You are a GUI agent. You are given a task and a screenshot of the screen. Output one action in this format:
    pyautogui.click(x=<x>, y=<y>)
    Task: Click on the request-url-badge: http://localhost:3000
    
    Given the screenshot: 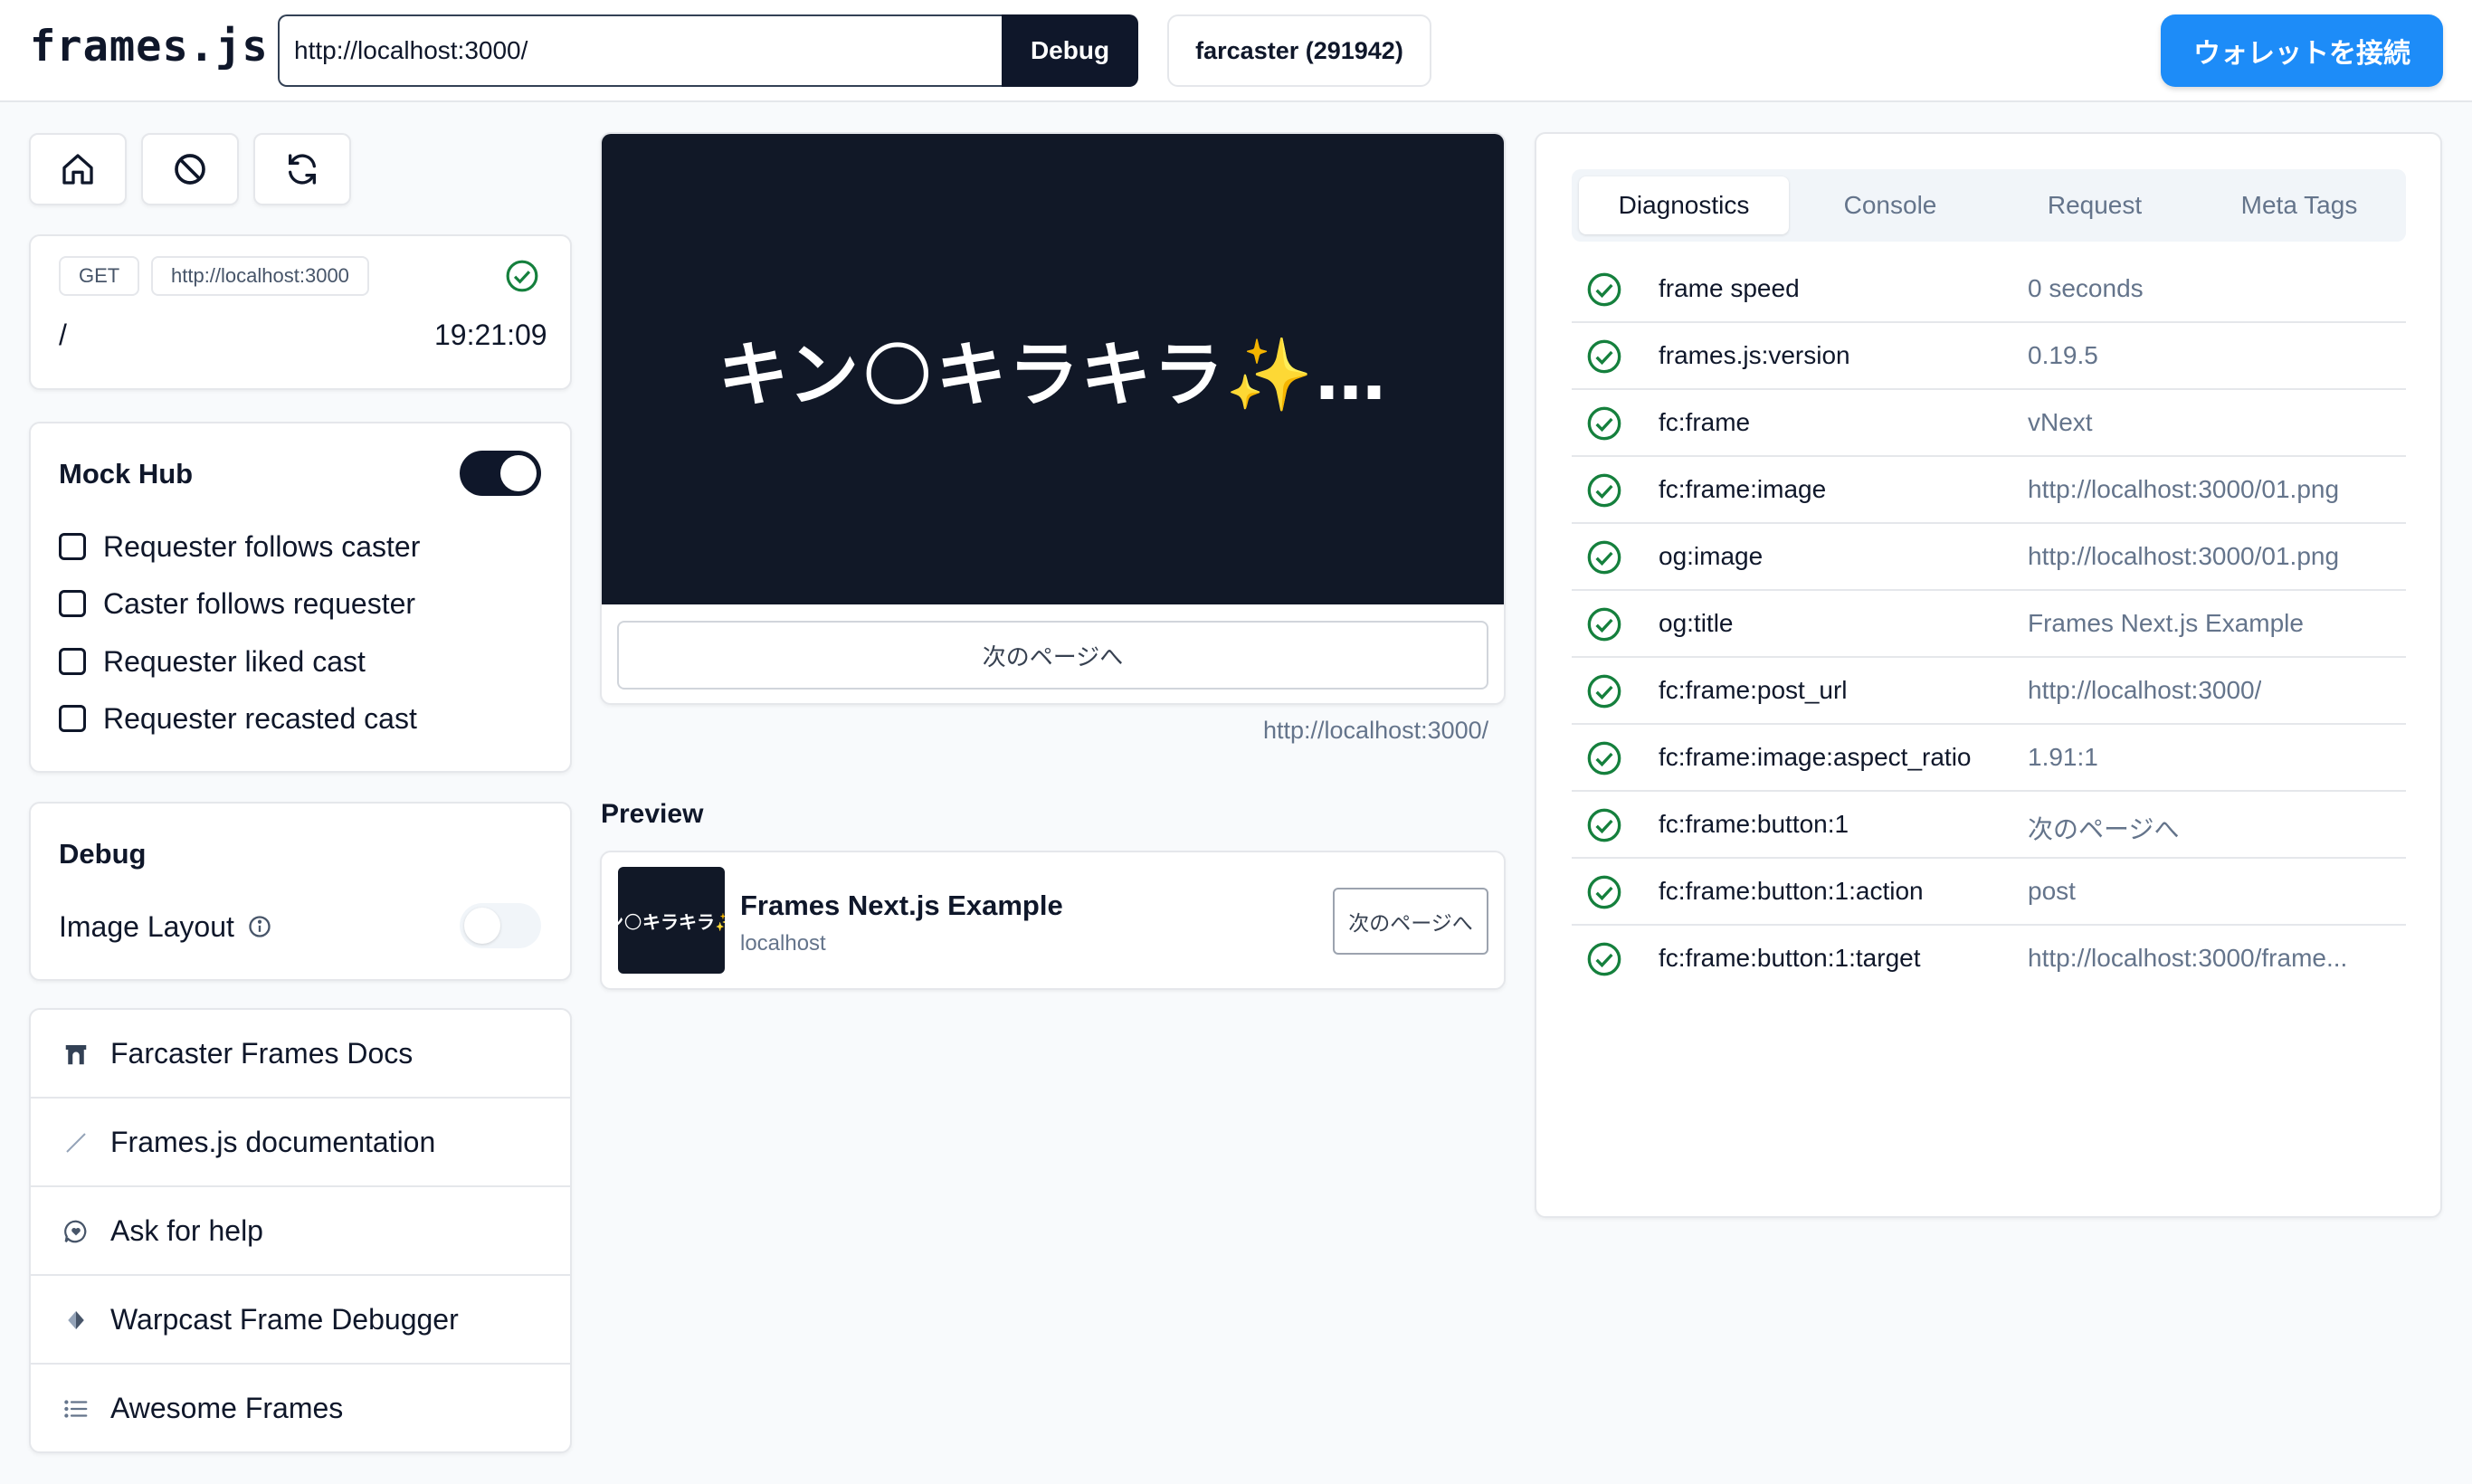 What is the action you would take?
    pyautogui.click(x=260, y=276)
    